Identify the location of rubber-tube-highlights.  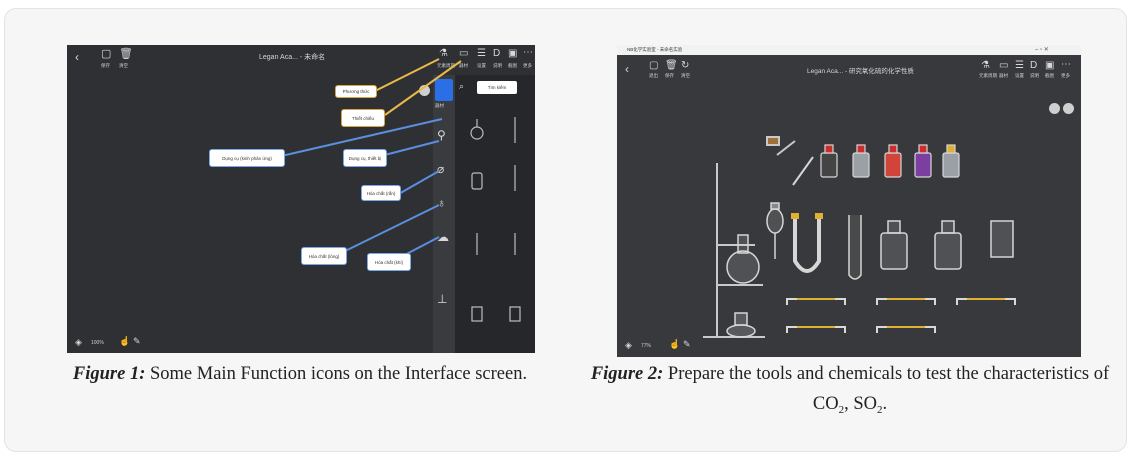
(901, 313).